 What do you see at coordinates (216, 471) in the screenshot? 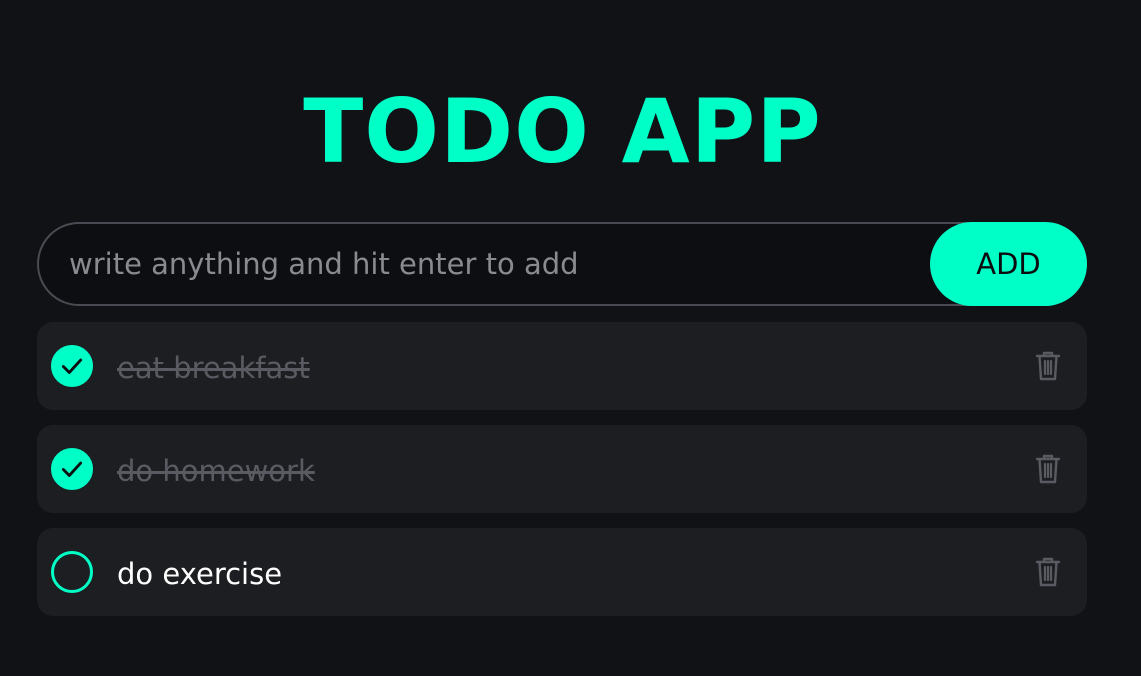
I see `todo-text: do homework` at bounding box center [216, 471].